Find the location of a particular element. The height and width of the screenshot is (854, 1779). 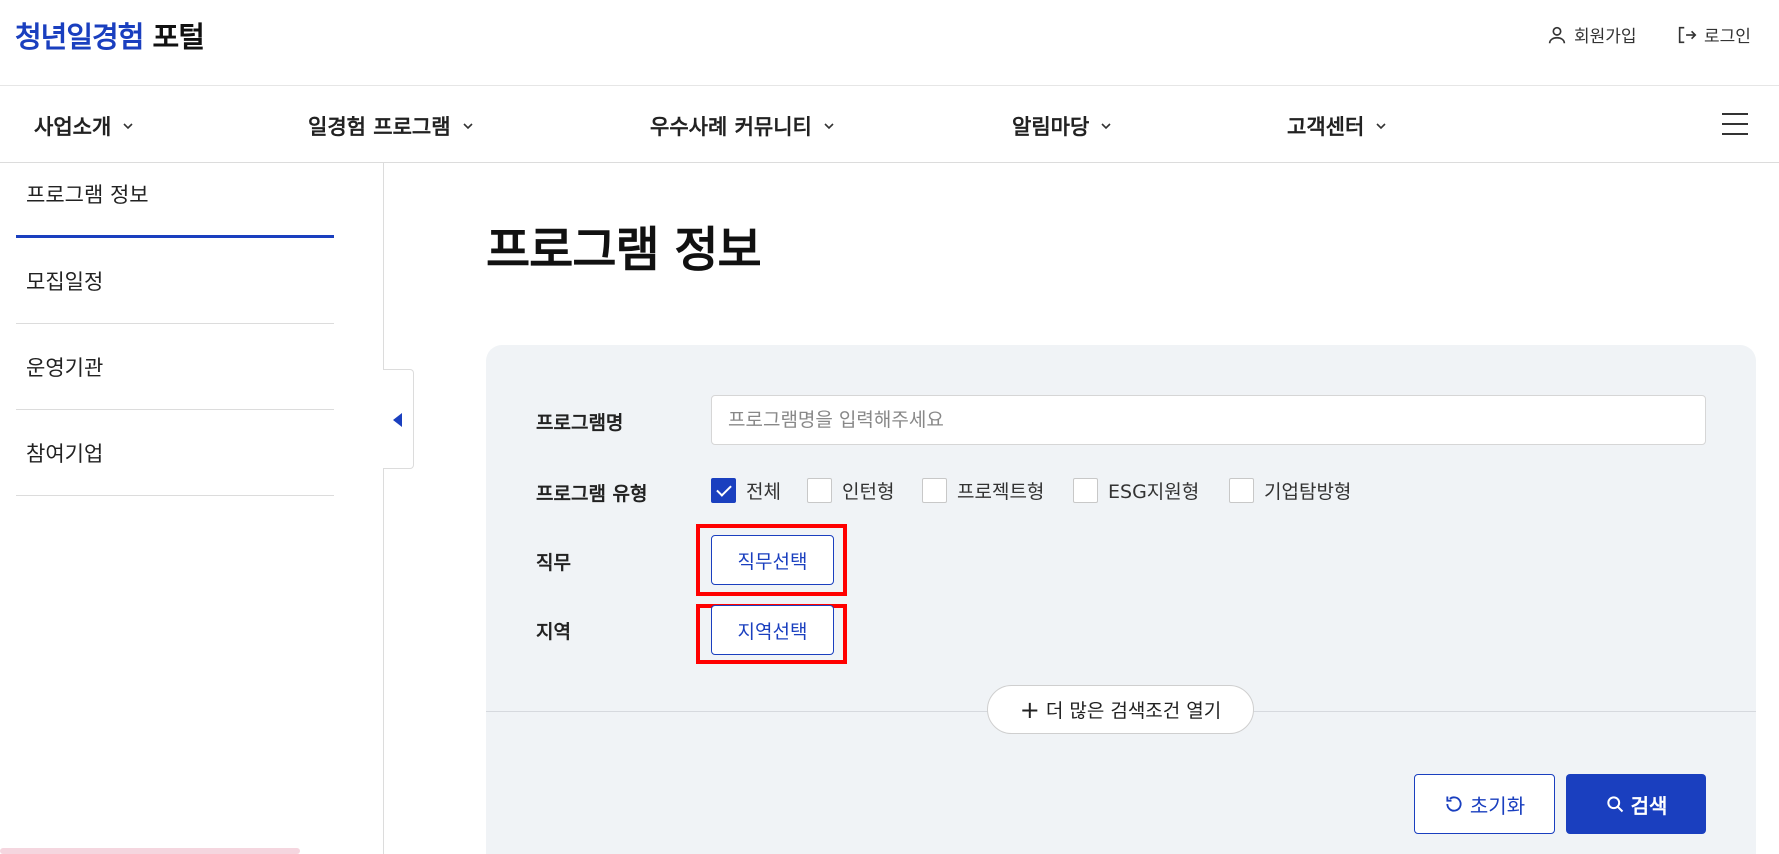

nav-label: 고객센터 is located at coordinates (1326, 127).